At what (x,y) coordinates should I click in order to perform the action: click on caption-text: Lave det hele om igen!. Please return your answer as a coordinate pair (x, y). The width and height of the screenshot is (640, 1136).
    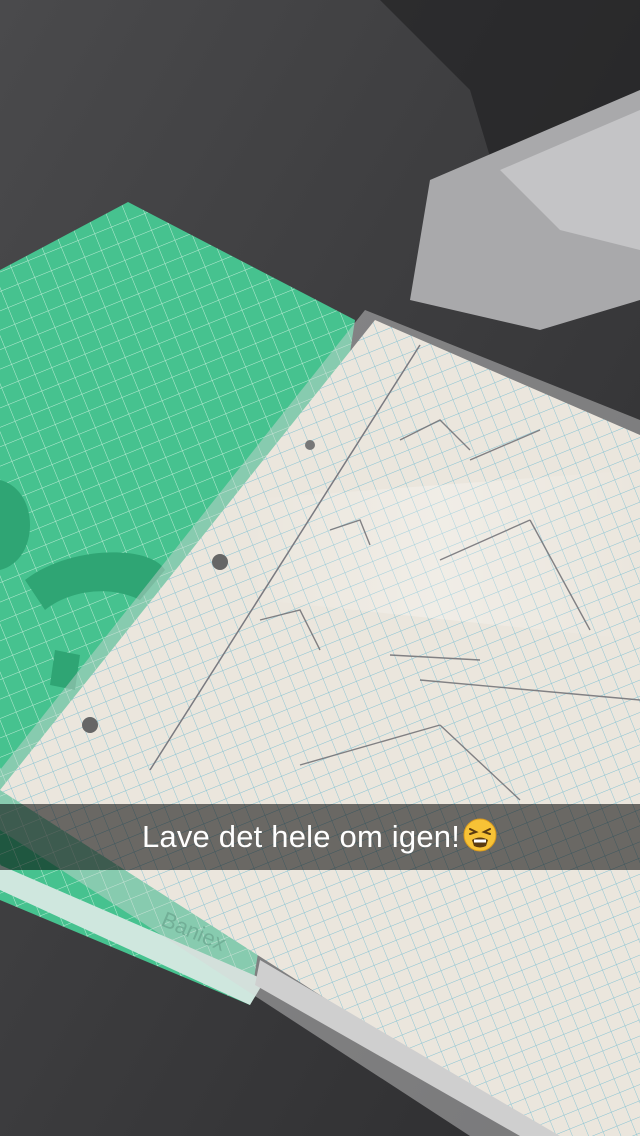
    Looking at the image, I should click on (301, 836).